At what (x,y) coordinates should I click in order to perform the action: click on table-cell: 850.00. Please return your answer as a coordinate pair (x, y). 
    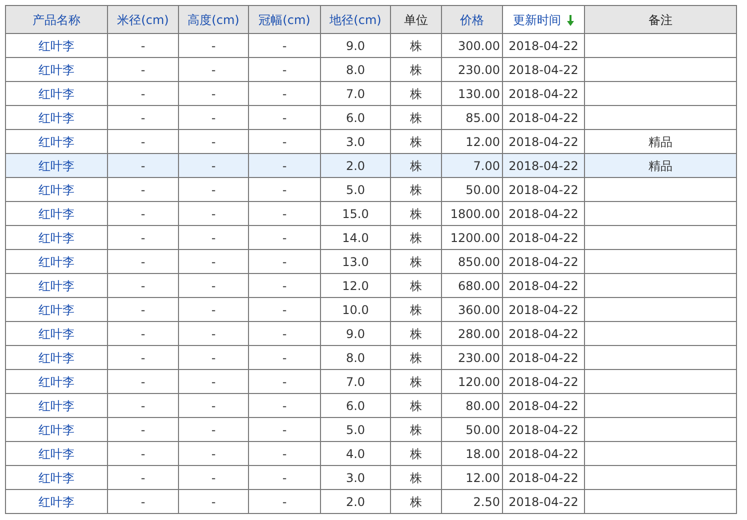
    Looking at the image, I should click on (479, 262).